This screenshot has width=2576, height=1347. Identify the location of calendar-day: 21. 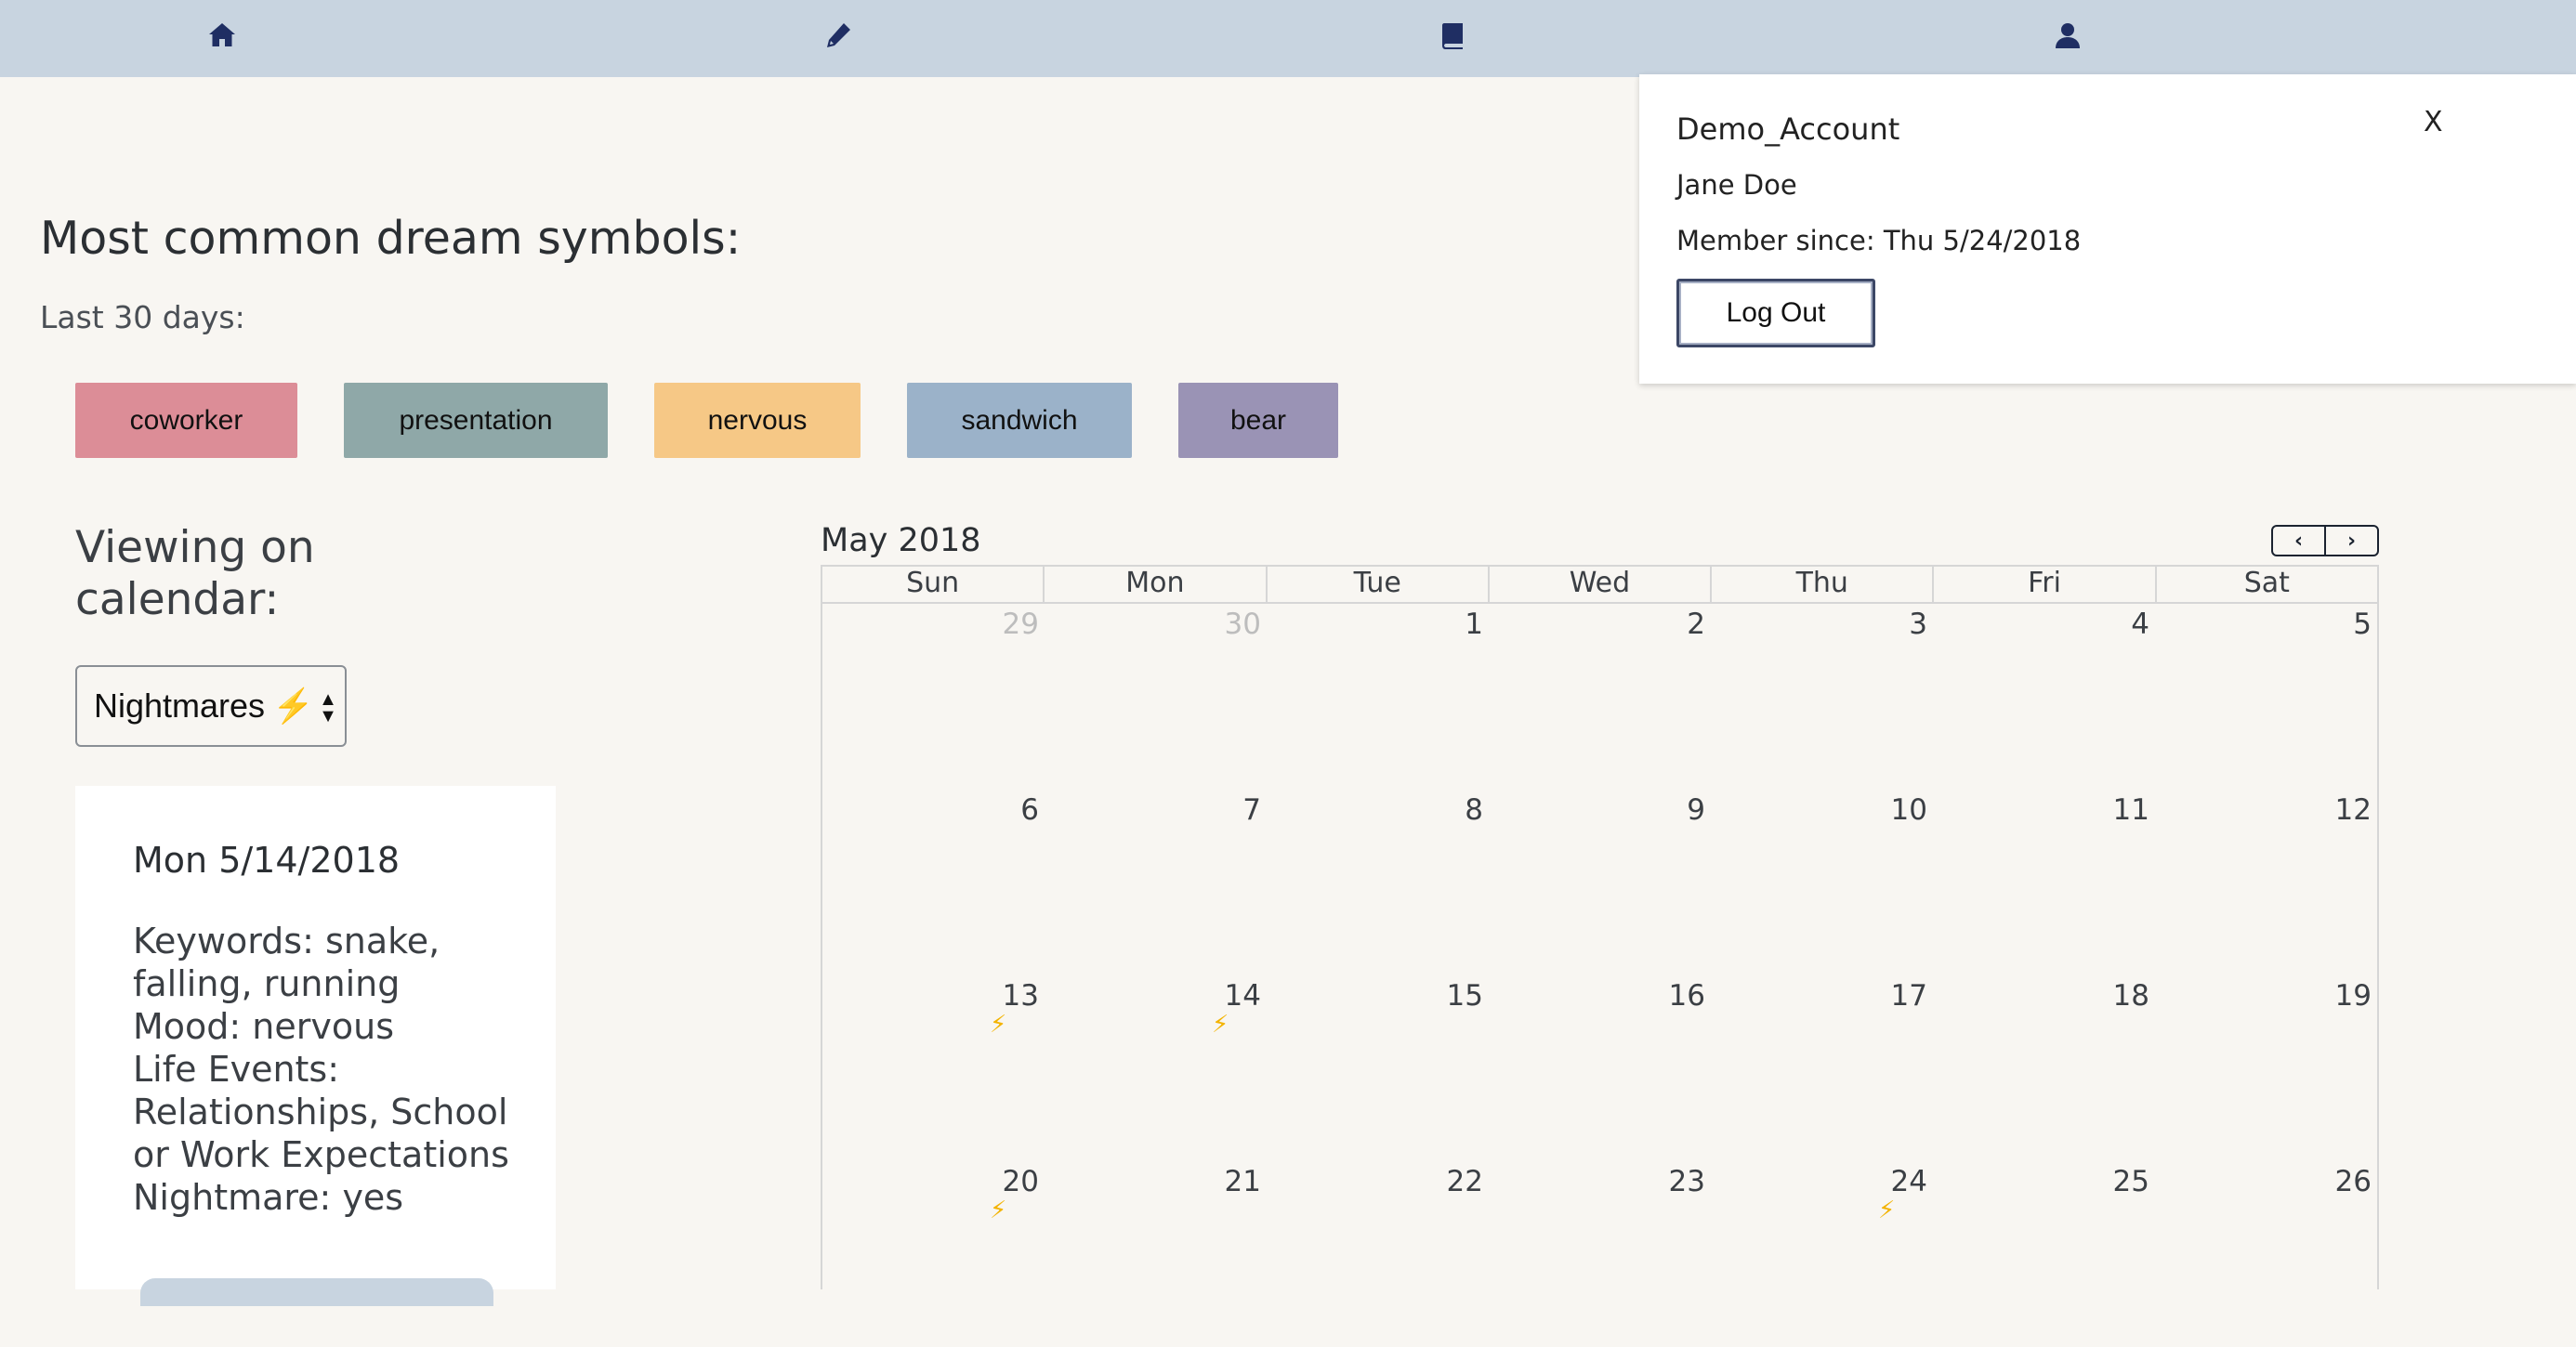
(1156, 1254).